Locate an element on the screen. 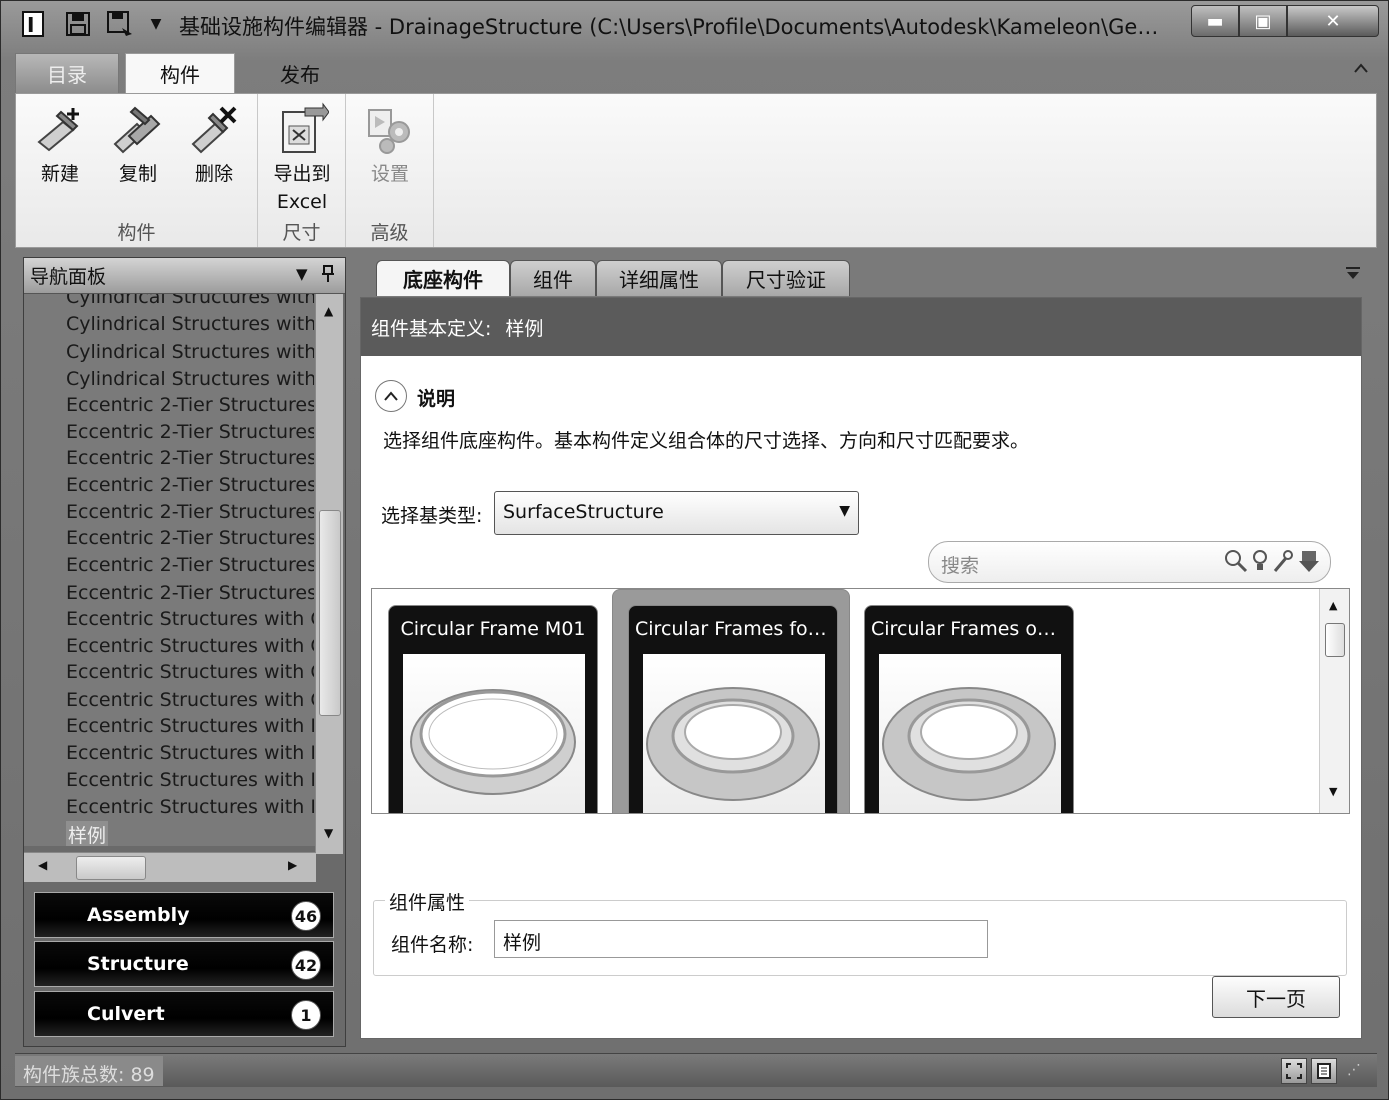 The width and height of the screenshot is (1389, 1100). description-text: 选择组件底座构件。基本构件定义组合体的尺寸选择、方向和尺寸匹配要求。 is located at coordinates (706, 441).